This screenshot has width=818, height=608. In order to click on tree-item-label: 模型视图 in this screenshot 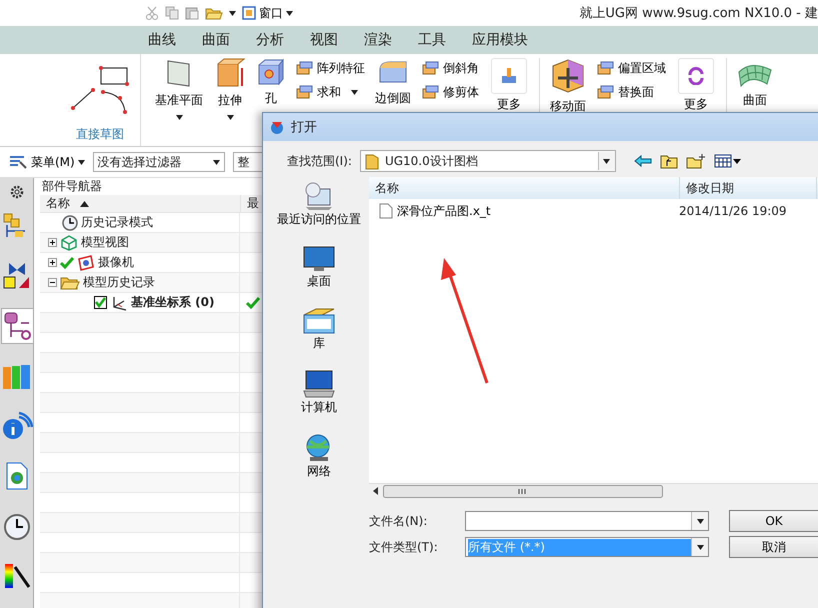, I will do `click(105, 242)`.